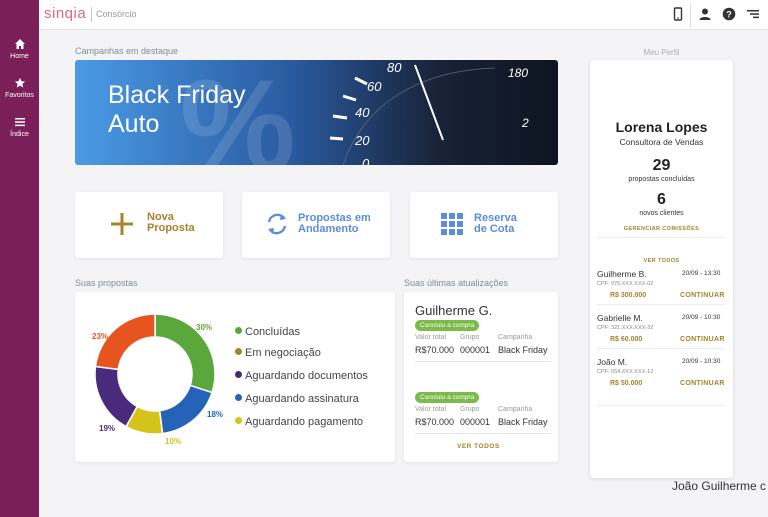  What do you see at coordinates (273, 332) in the screenshot?
I see `legend-label: Concluídas` at bounding box center [273, 332].